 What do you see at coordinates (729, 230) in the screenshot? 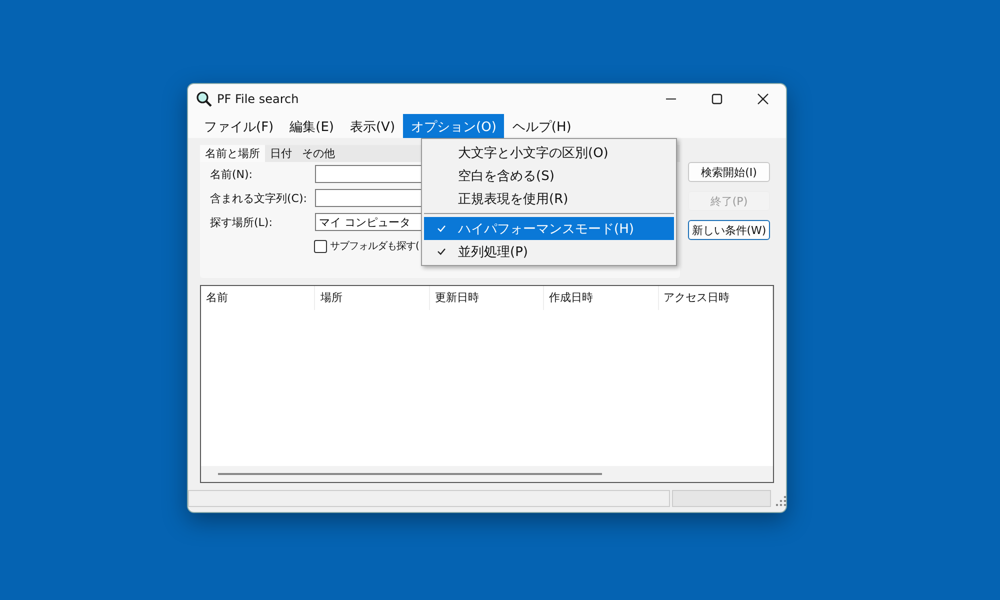
I see `action-button: 新しい条件(W)` at bounding box center [729, 230].